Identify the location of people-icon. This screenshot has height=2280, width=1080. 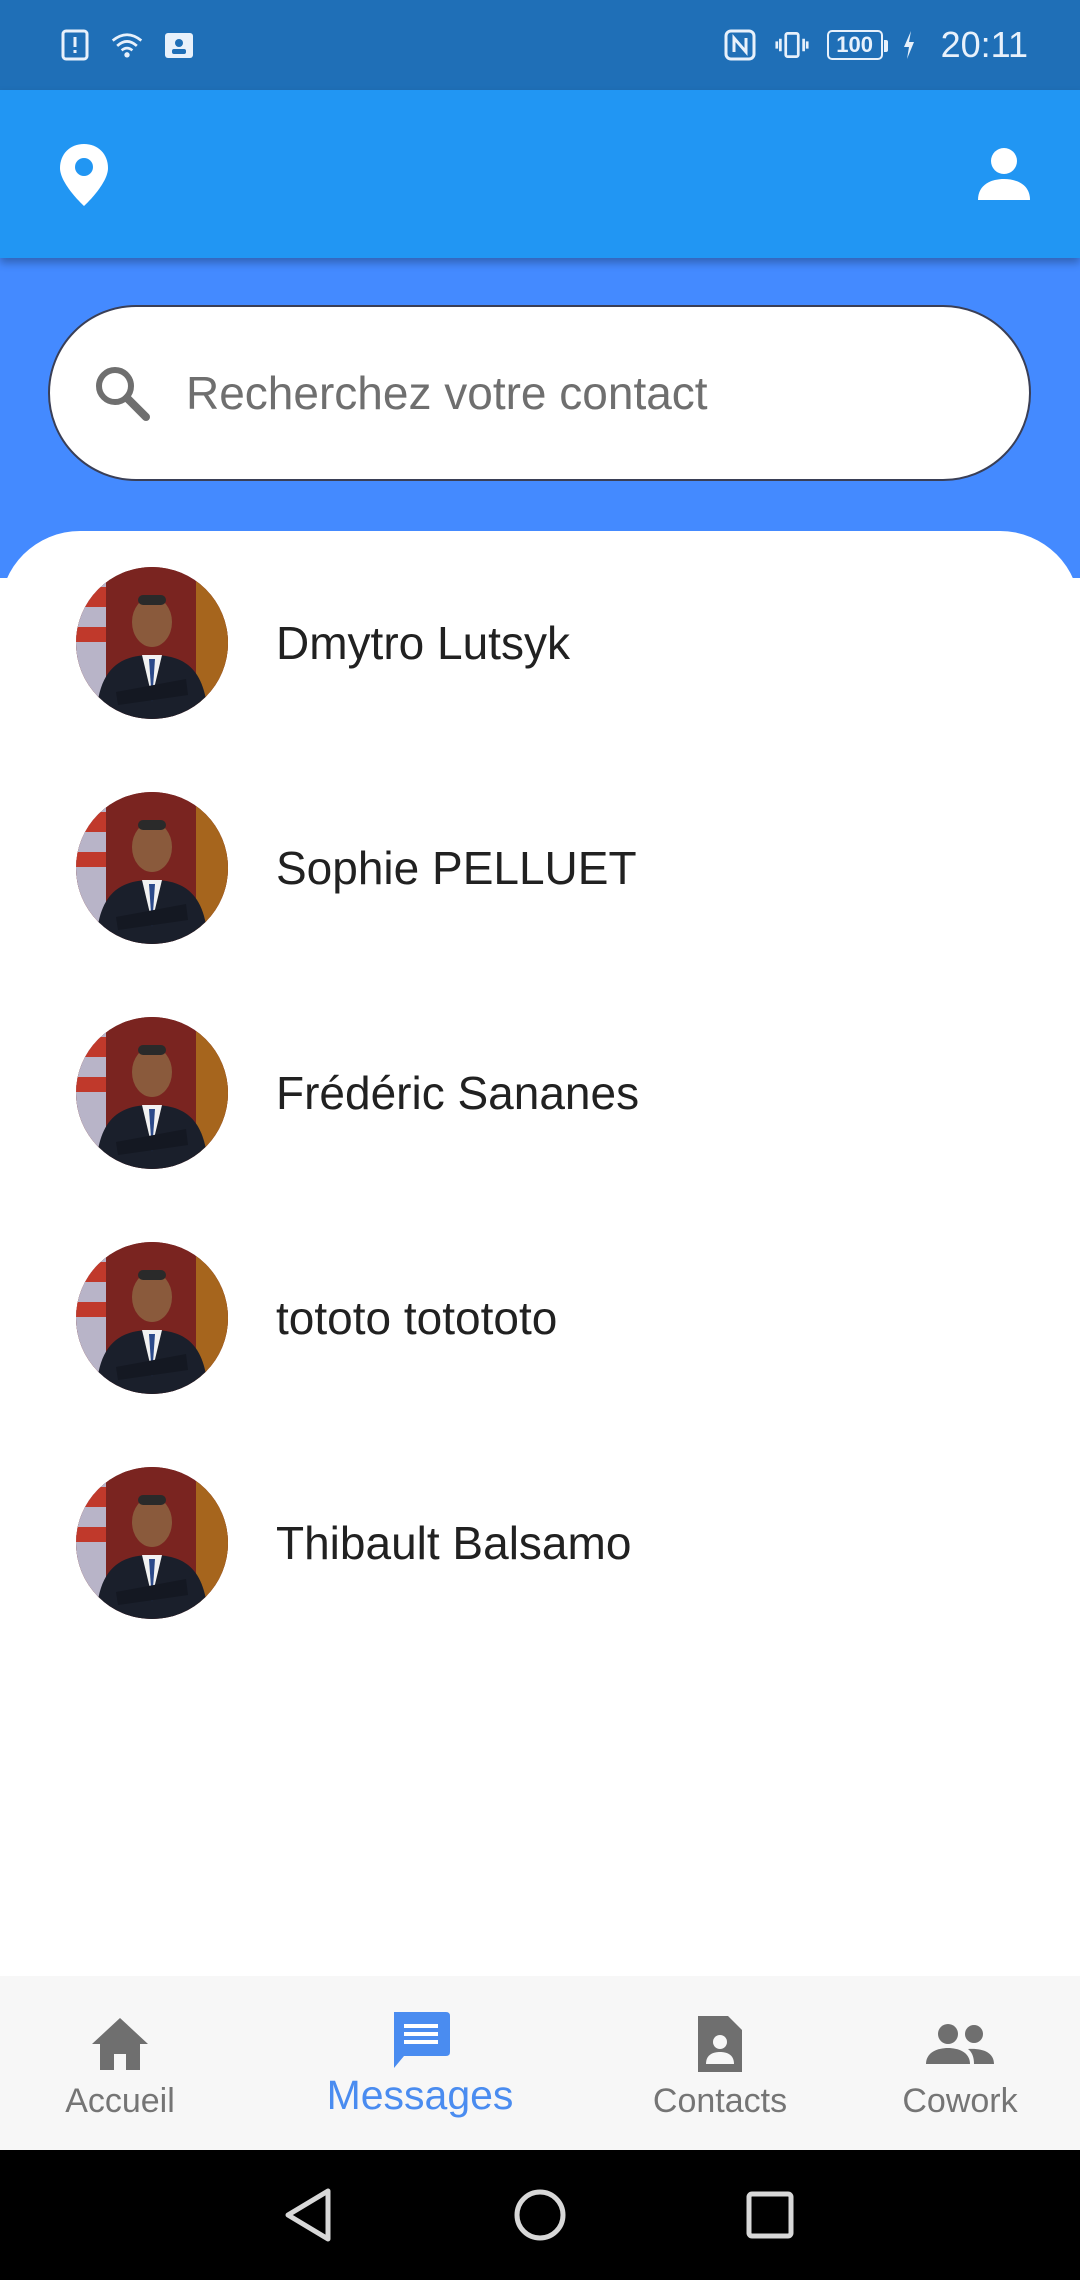
(960, 2044).